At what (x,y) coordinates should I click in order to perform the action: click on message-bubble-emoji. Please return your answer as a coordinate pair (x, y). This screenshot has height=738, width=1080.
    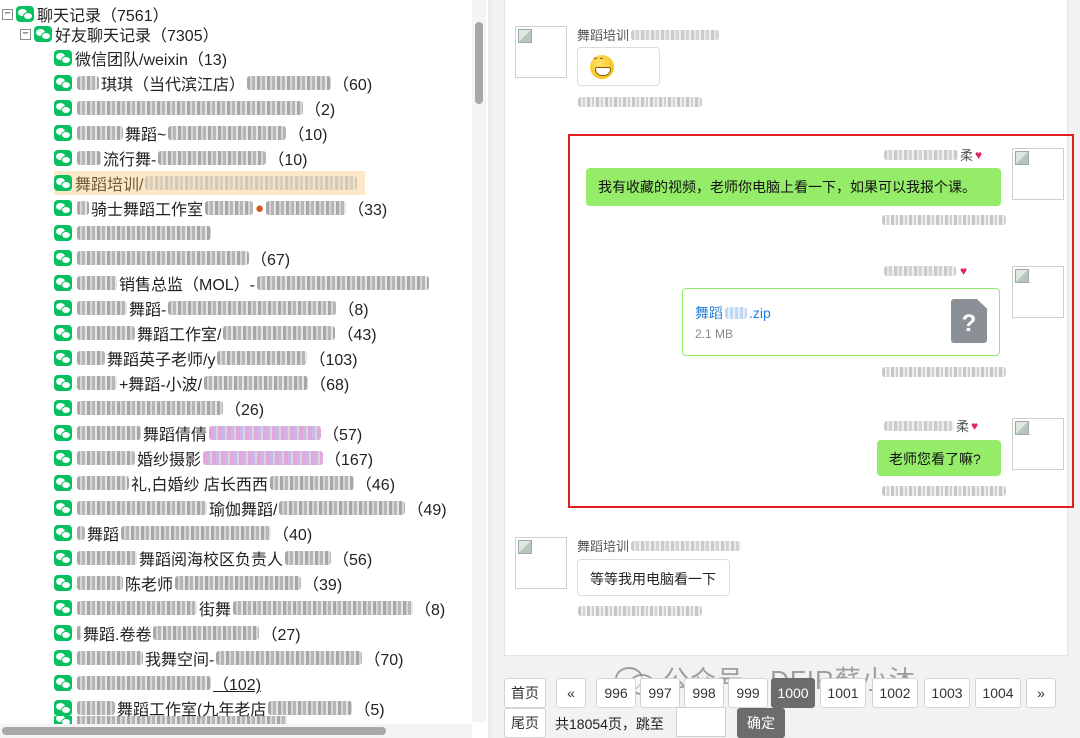
    Looking at the image, I should click on (618, 66).